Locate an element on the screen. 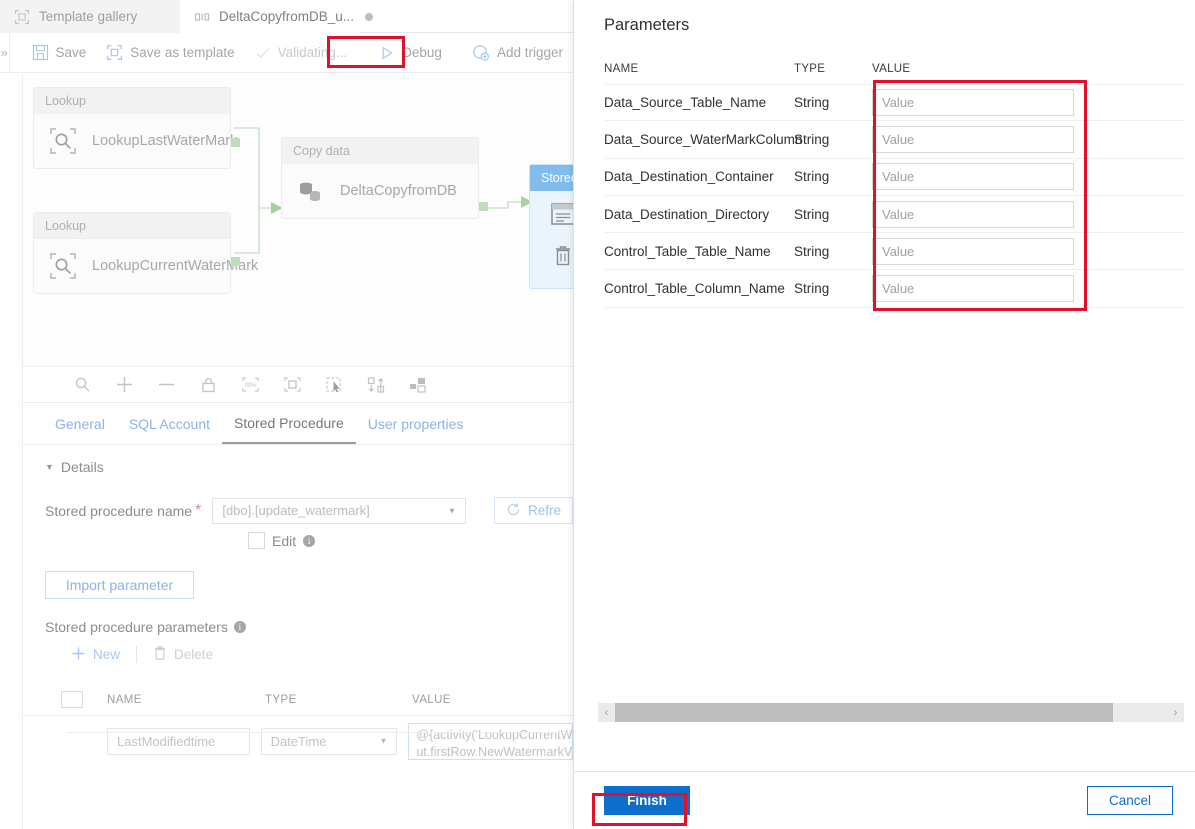  import-parameter-button: Import parameter is located at coordinates (119, 585).